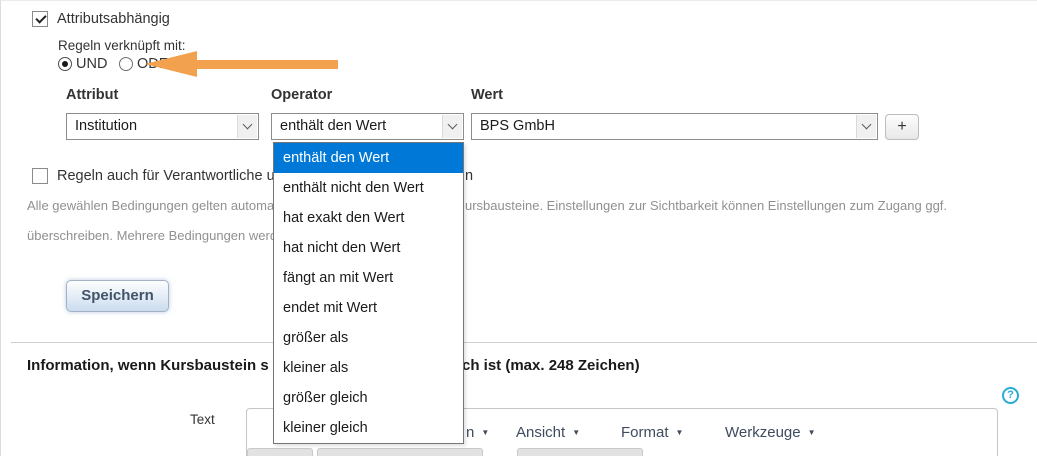 Image resolution: width=1037 pixels, height=456 pixels. I want to click on operator-option: enthält nicht den Wert, so click(368, 188).